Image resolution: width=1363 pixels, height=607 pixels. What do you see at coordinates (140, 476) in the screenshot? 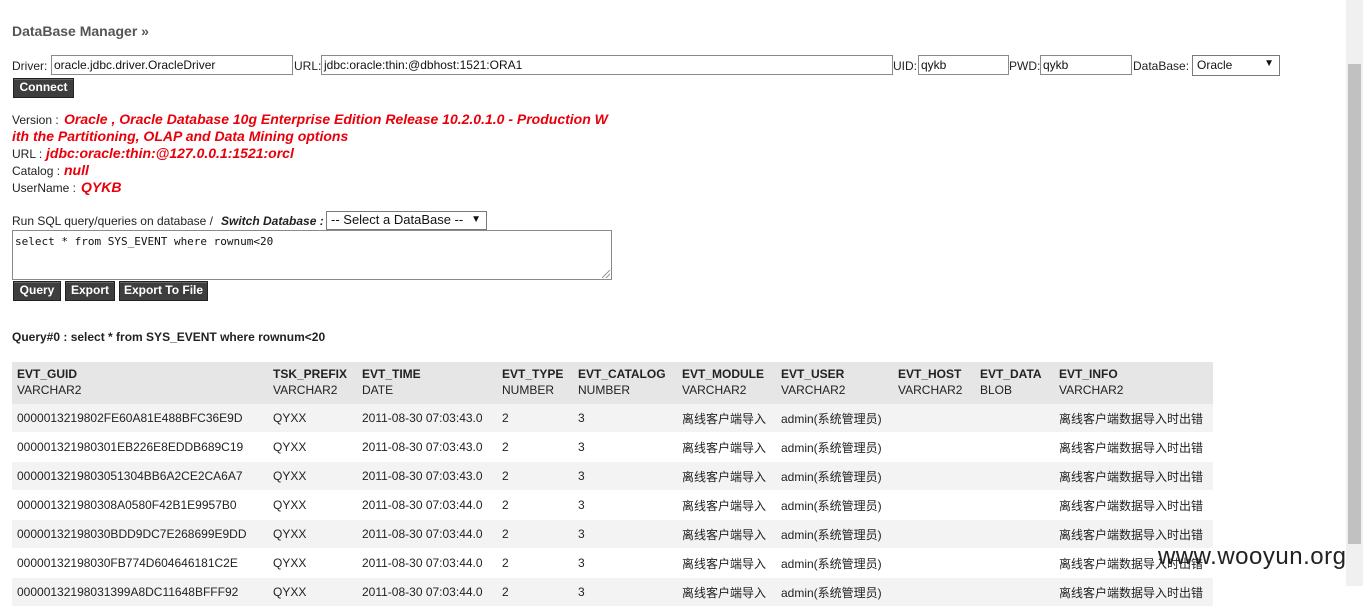
I see `table-cell: 0000013219803051304BB6A2CE2CA6A7` at bounding box center [140, 476].